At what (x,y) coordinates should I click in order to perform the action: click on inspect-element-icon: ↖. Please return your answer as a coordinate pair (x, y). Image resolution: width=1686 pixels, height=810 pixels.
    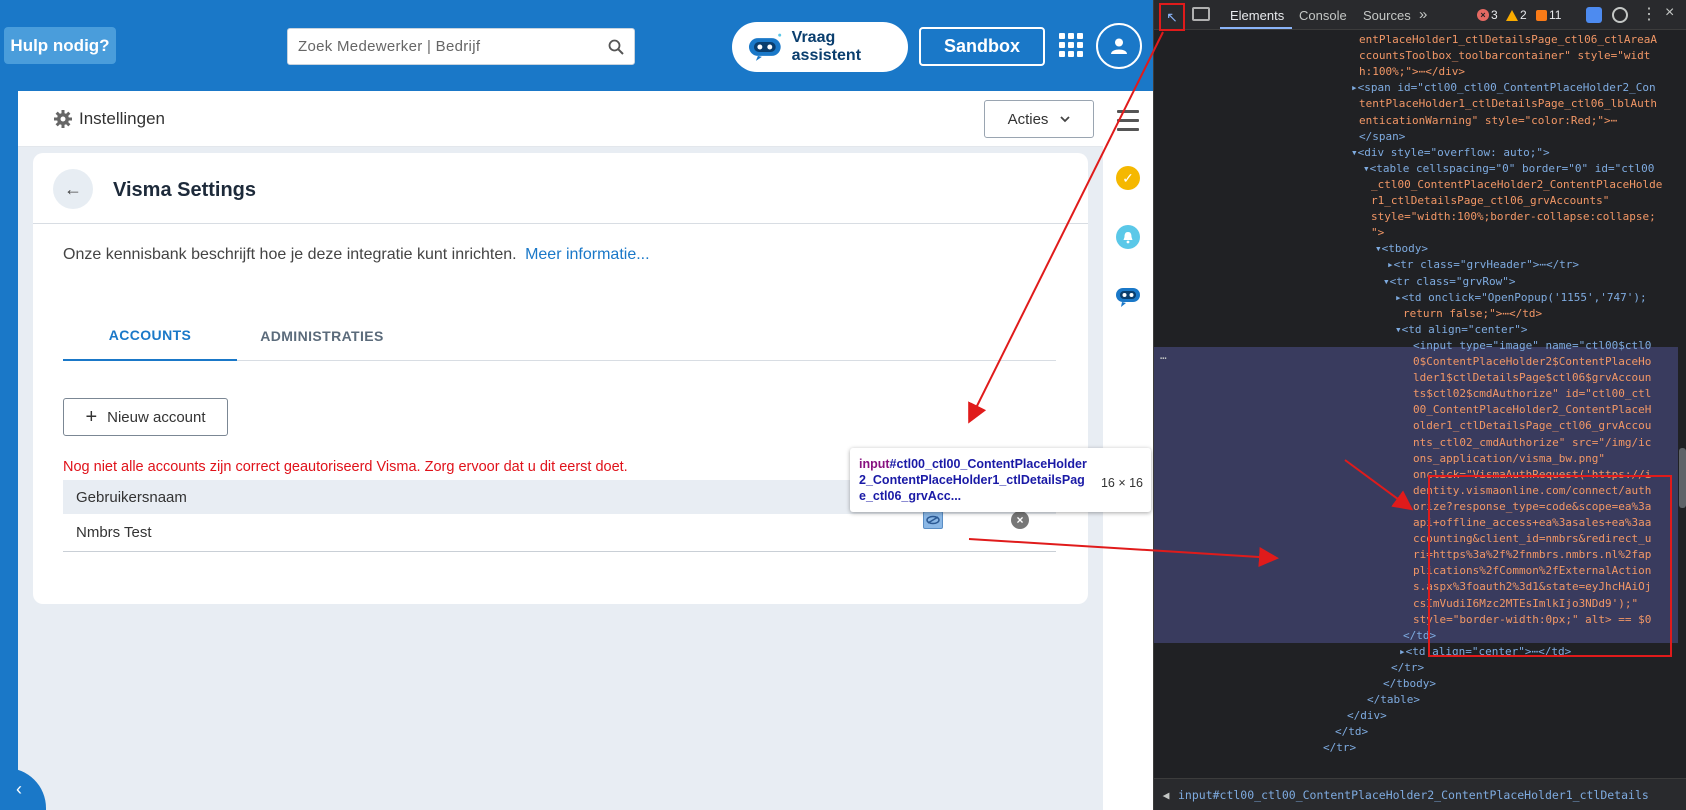
    Looking at the image, I should click on (1172, 17).